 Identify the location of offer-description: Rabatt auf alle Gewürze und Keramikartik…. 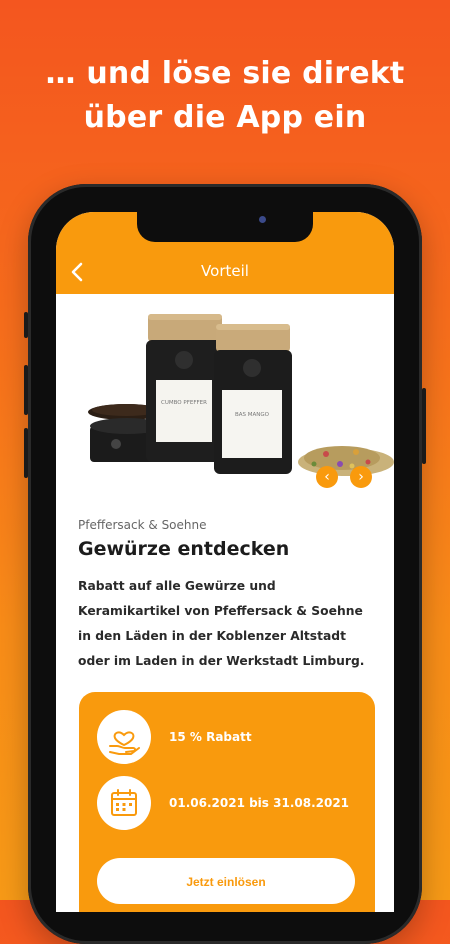
(221, 623).